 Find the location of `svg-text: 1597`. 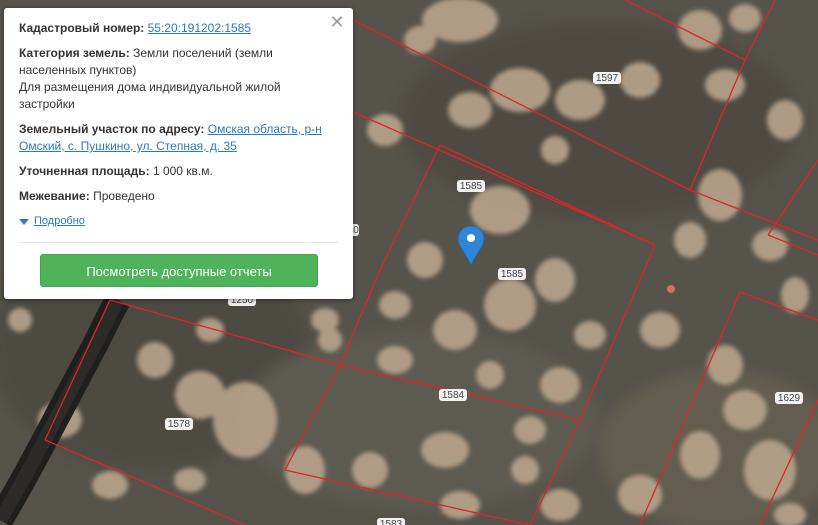

svg-text: 1597 is located at coordinates (607, 78).